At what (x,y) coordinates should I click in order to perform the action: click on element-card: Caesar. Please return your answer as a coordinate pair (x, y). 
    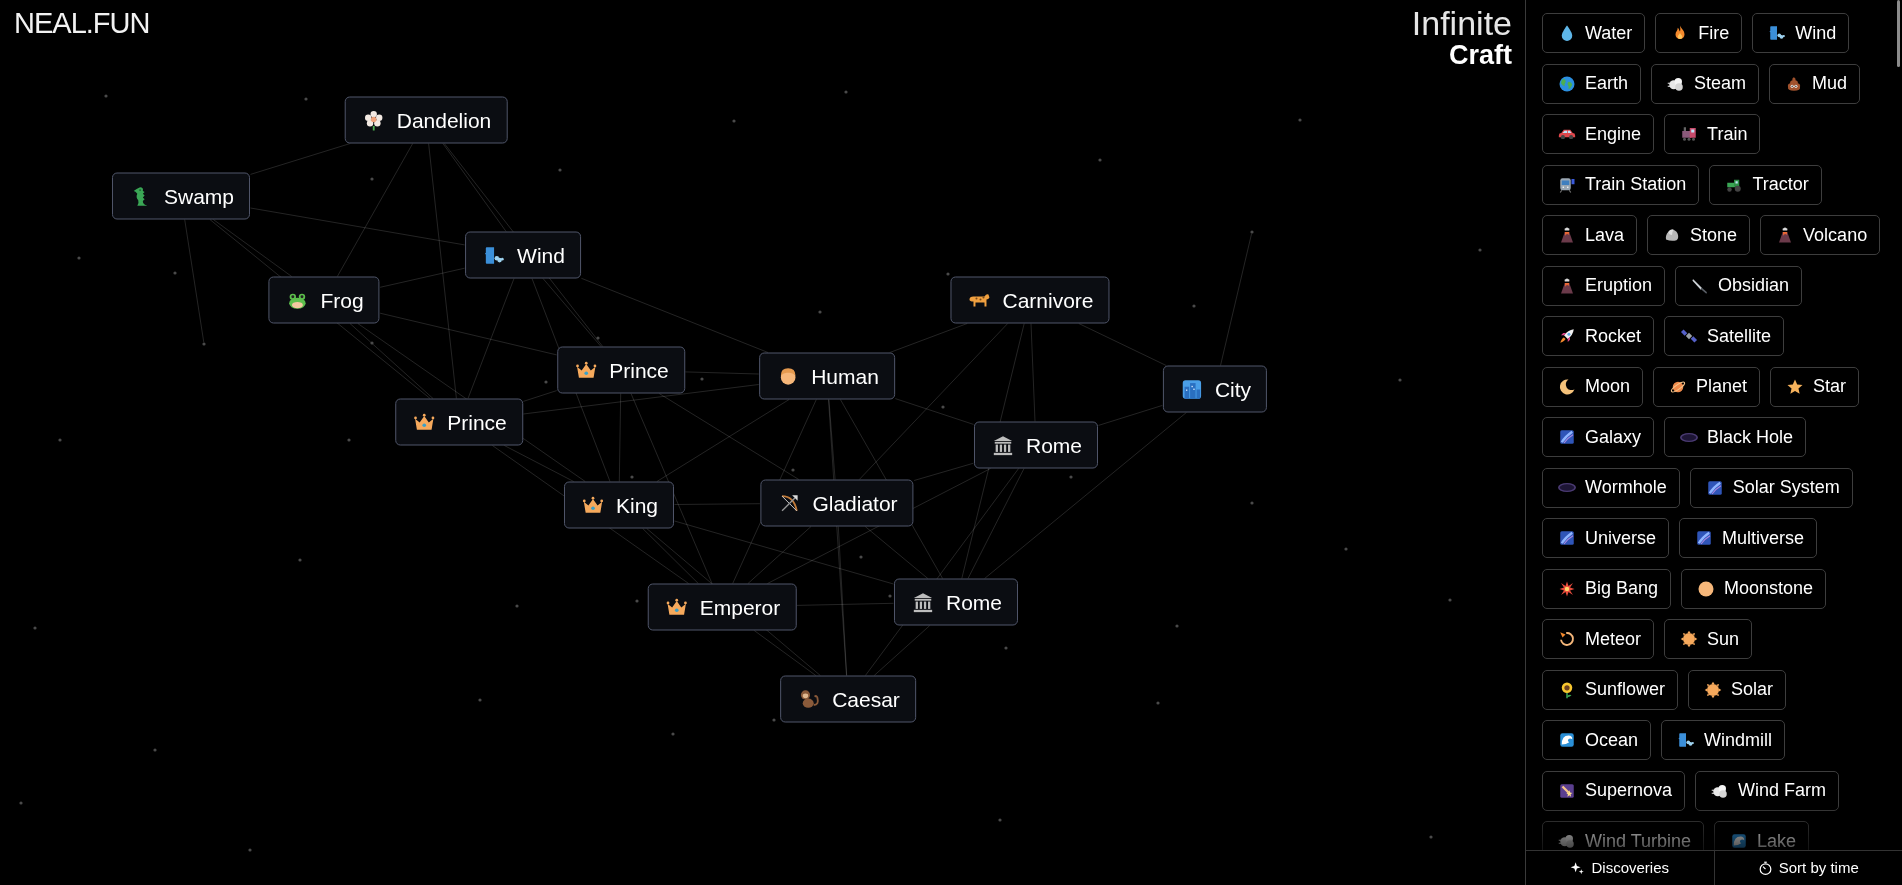
    Looking at the image, I should click on (848, 699).